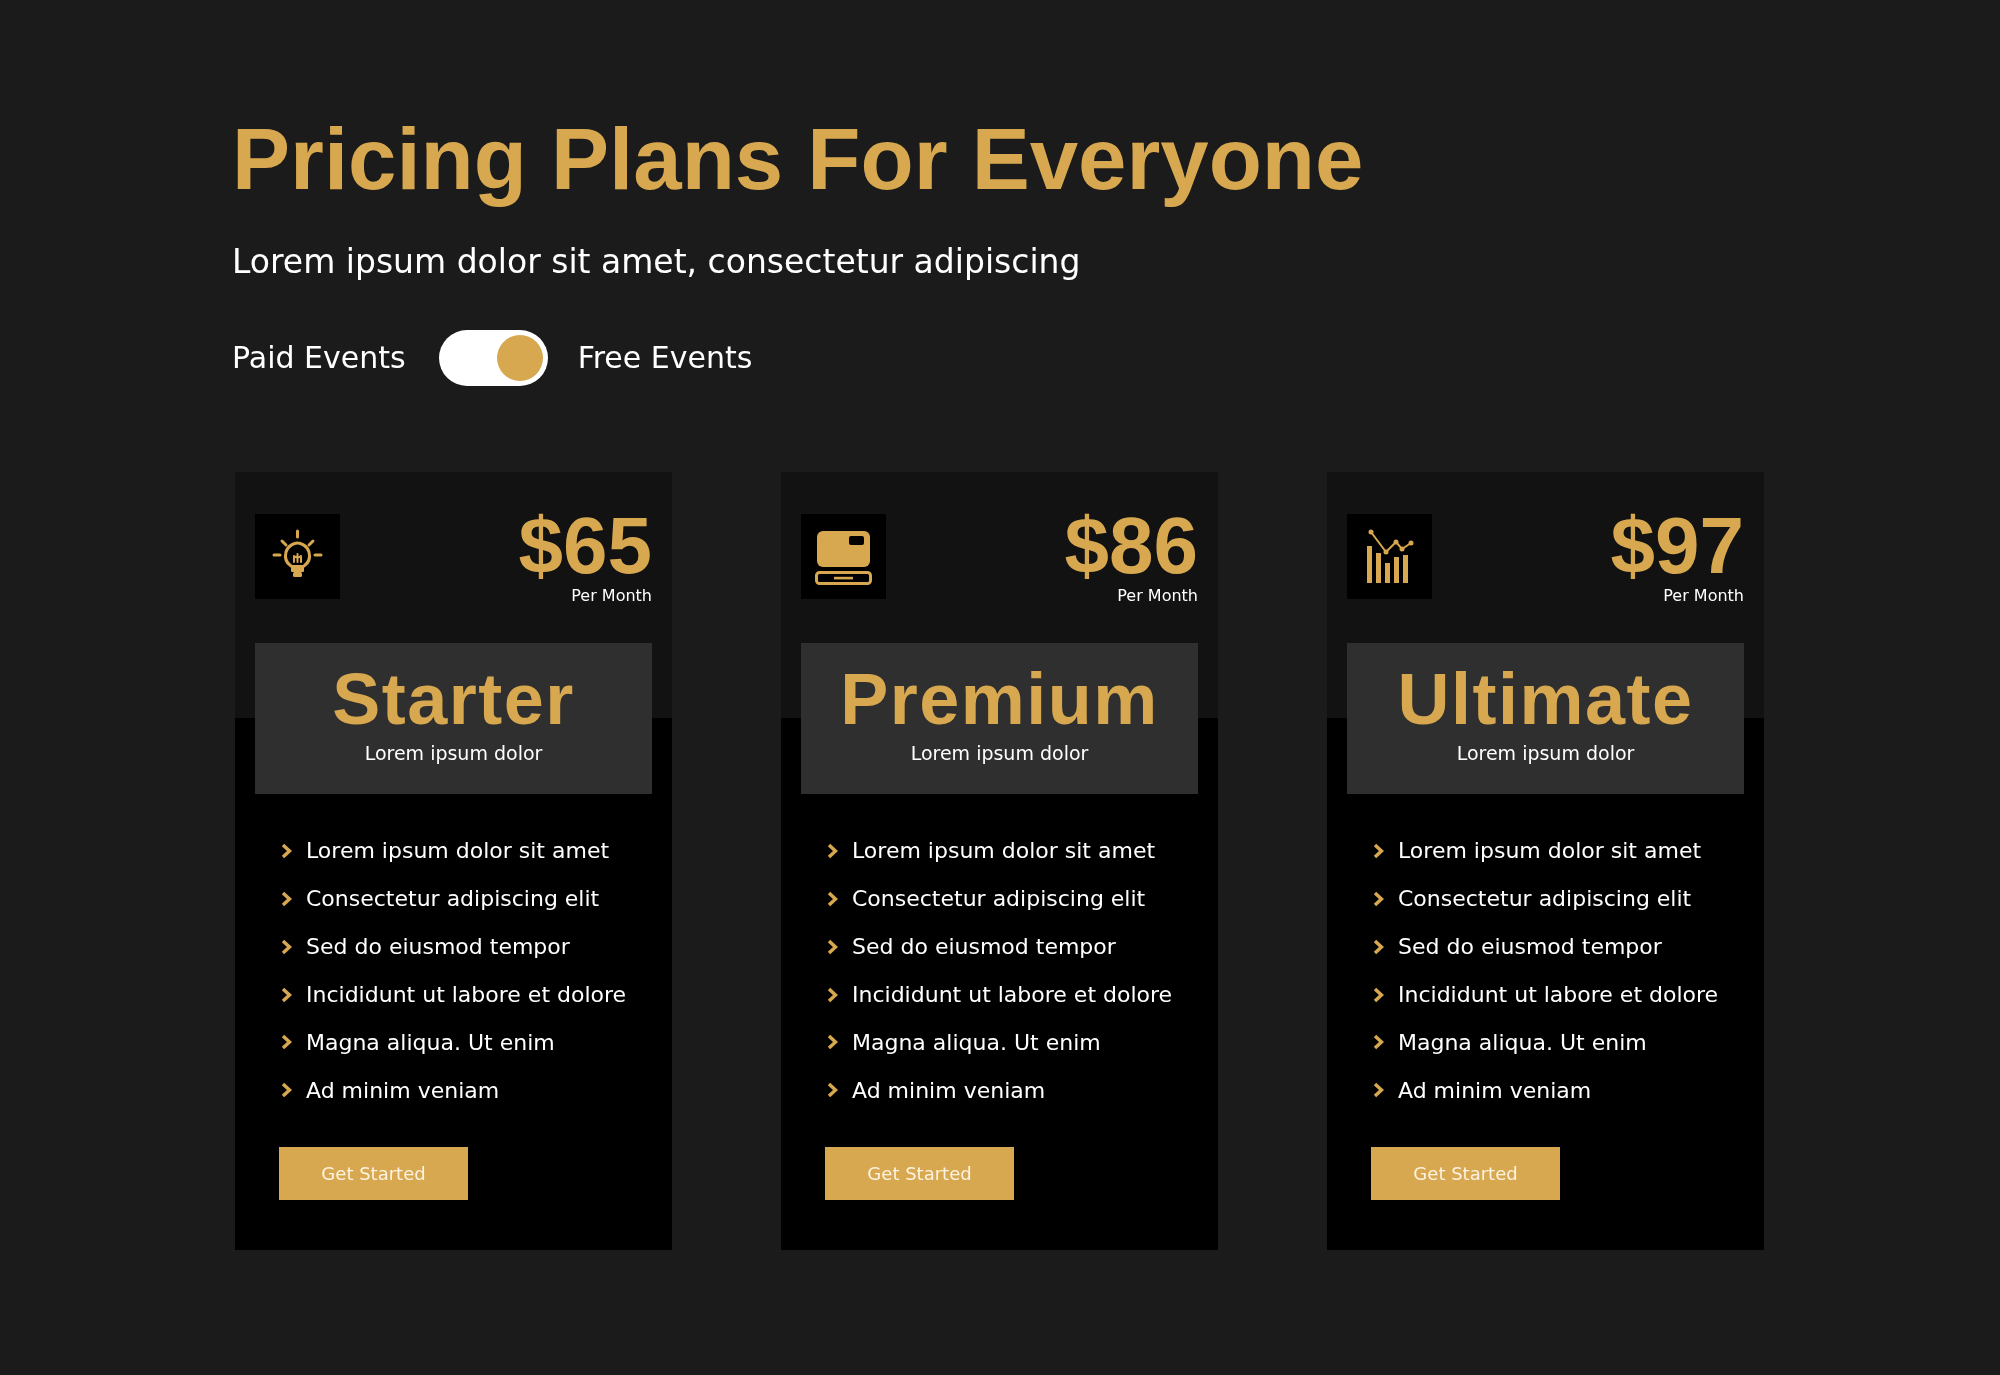 This screenshot has width=2000, height=1375. Describe the element at coordinates (319, 357) in the screenshot. I see `toggle-label: Paid Events` at that location.